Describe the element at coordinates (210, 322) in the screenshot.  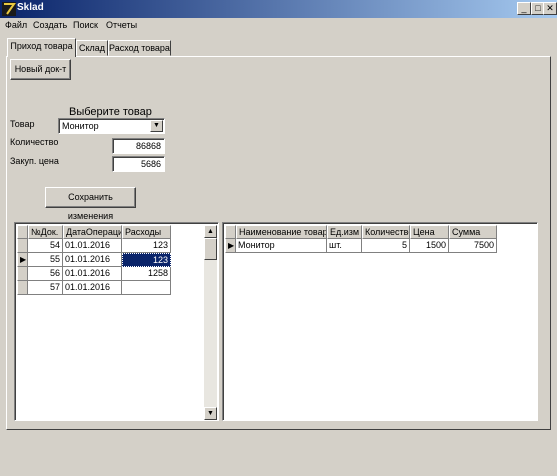
I see `vertical-scrollbar: ▲ ▼` at that location.